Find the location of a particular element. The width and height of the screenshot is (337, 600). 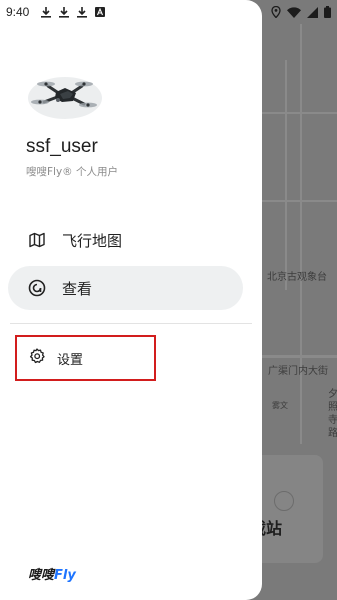

menu-item-label: 查看 is located at coordinates (77, 288).